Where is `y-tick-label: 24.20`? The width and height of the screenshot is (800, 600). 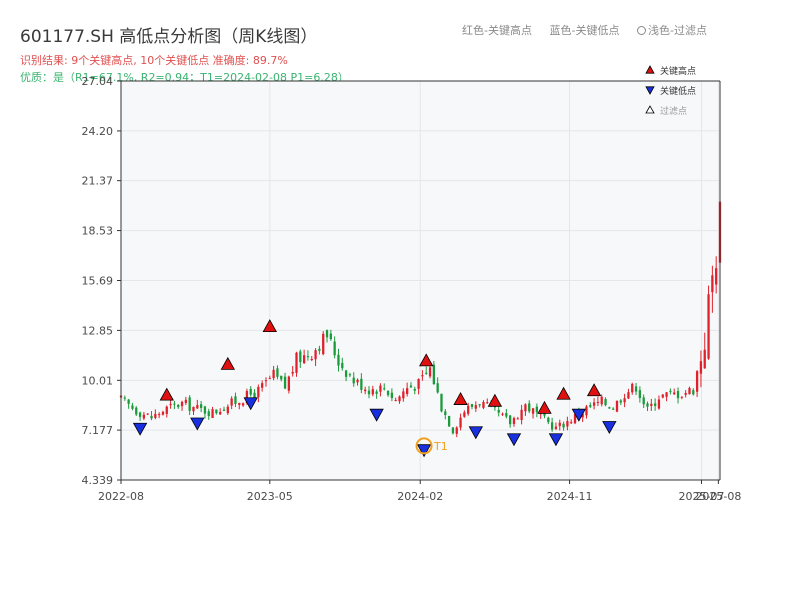 y-tick-label: 24.20 is located at coordinates (98, 131).